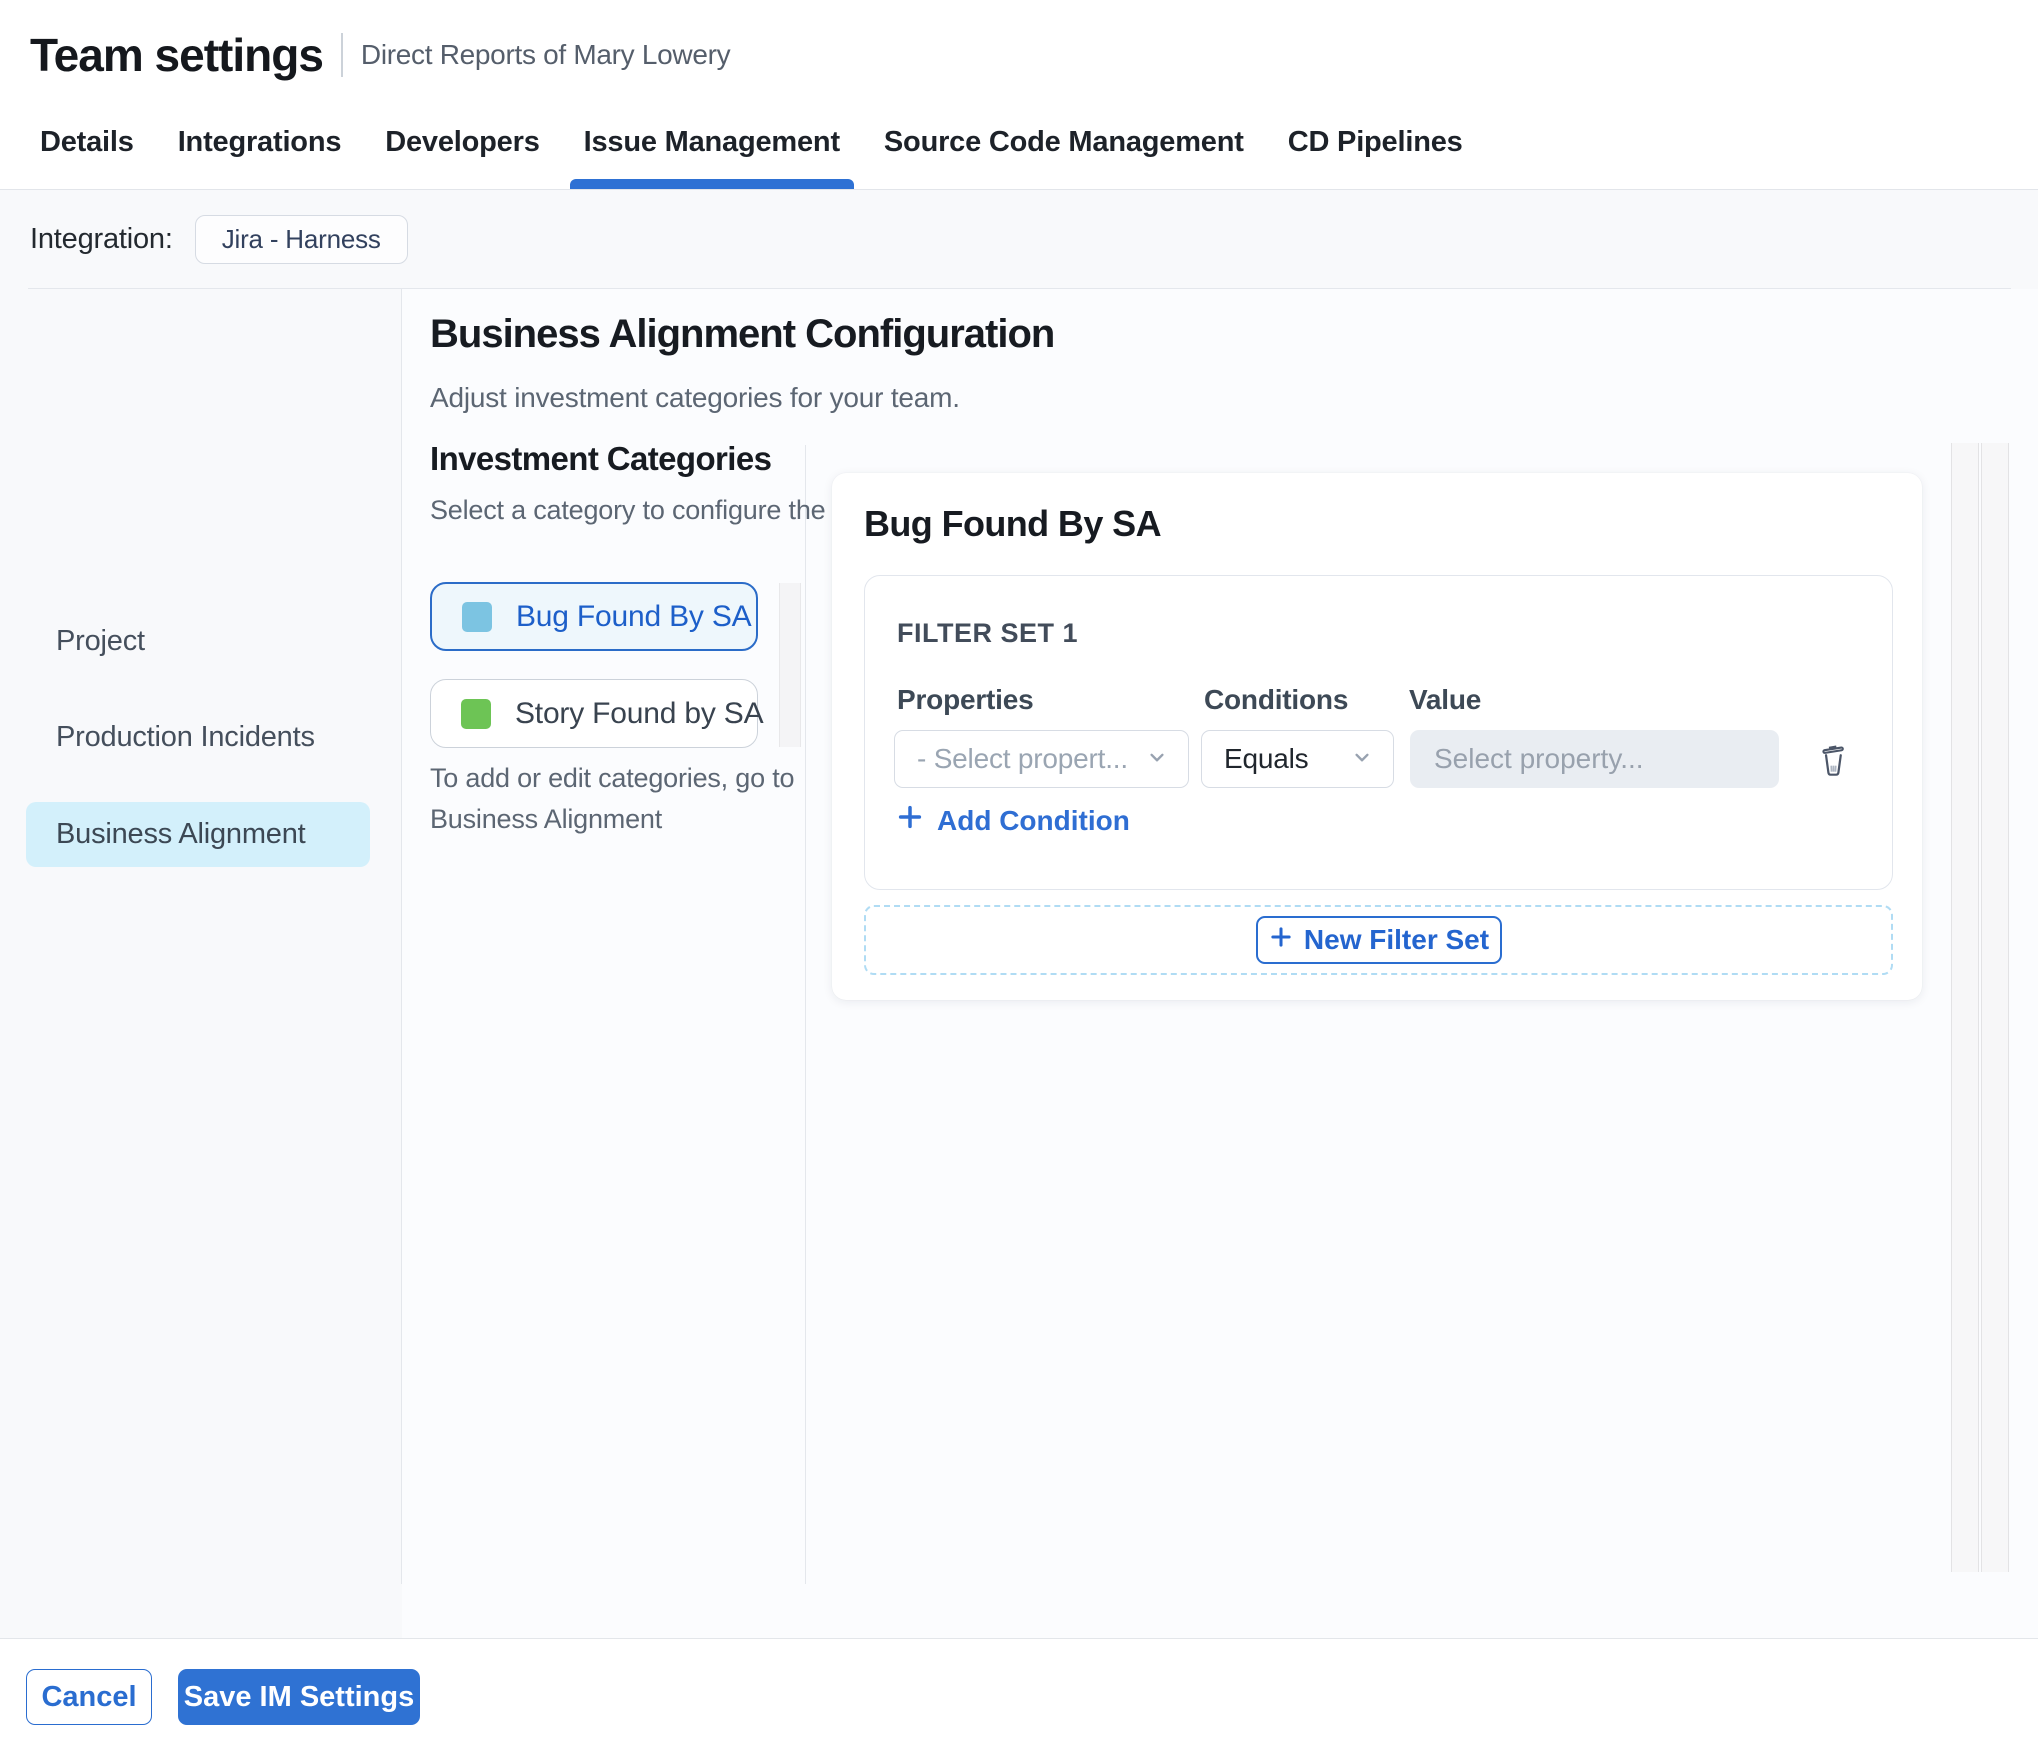  Describe the element at coordinates (299, 1697) in the screenshot. I see `save-im-settings-button: Save IM Settings` at that location.